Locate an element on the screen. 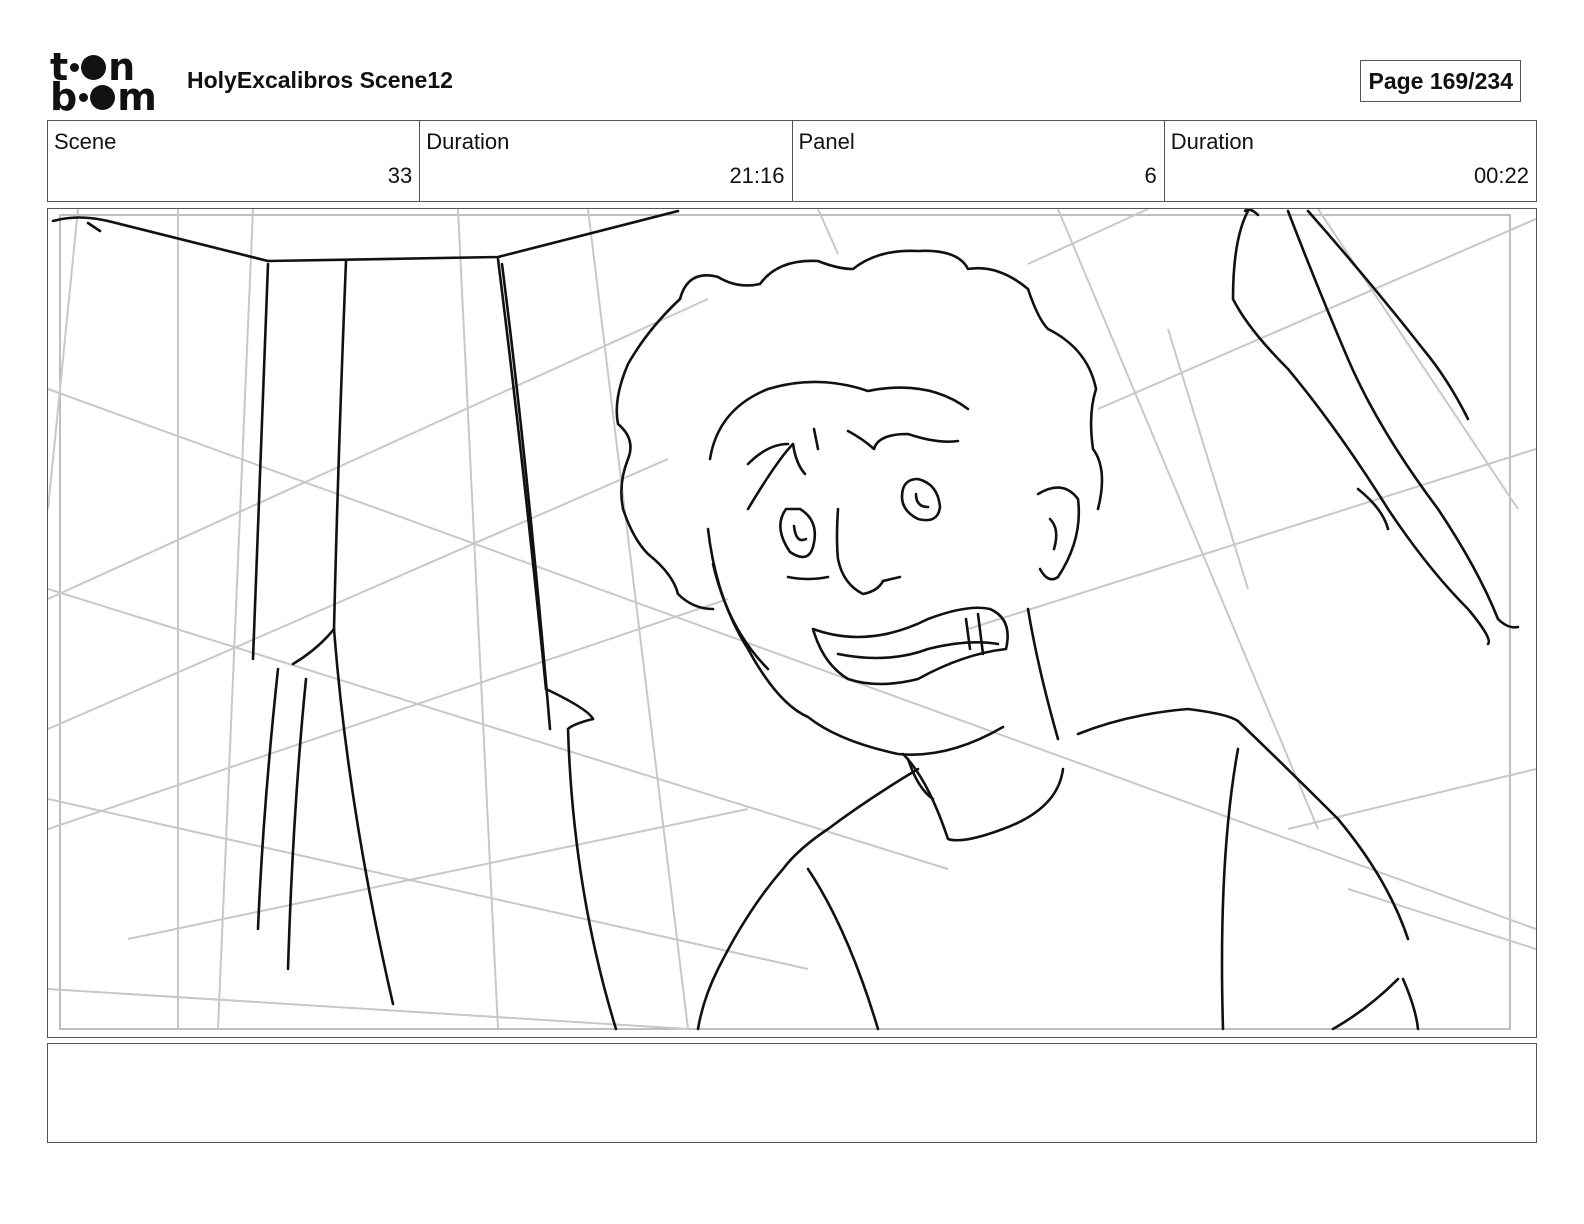 Image resolution: width=1584 pixels, height=1224 pixels. page-indicator: Page 169/234 is located at coordinates (1440, 81).